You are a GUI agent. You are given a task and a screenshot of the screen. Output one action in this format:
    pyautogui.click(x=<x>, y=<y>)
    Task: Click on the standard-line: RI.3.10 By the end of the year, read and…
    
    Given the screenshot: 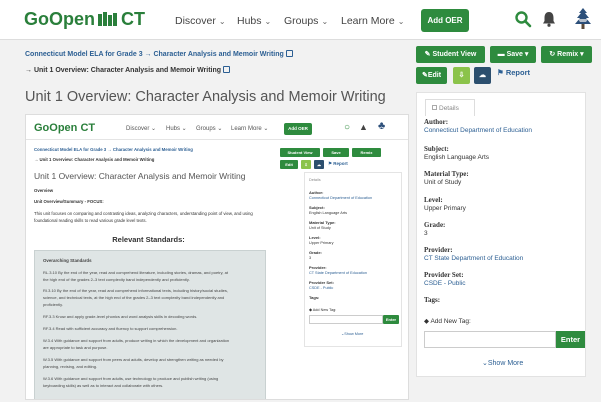 What is the action you would take?
    pyautogui.click(x=135, y=290)
    